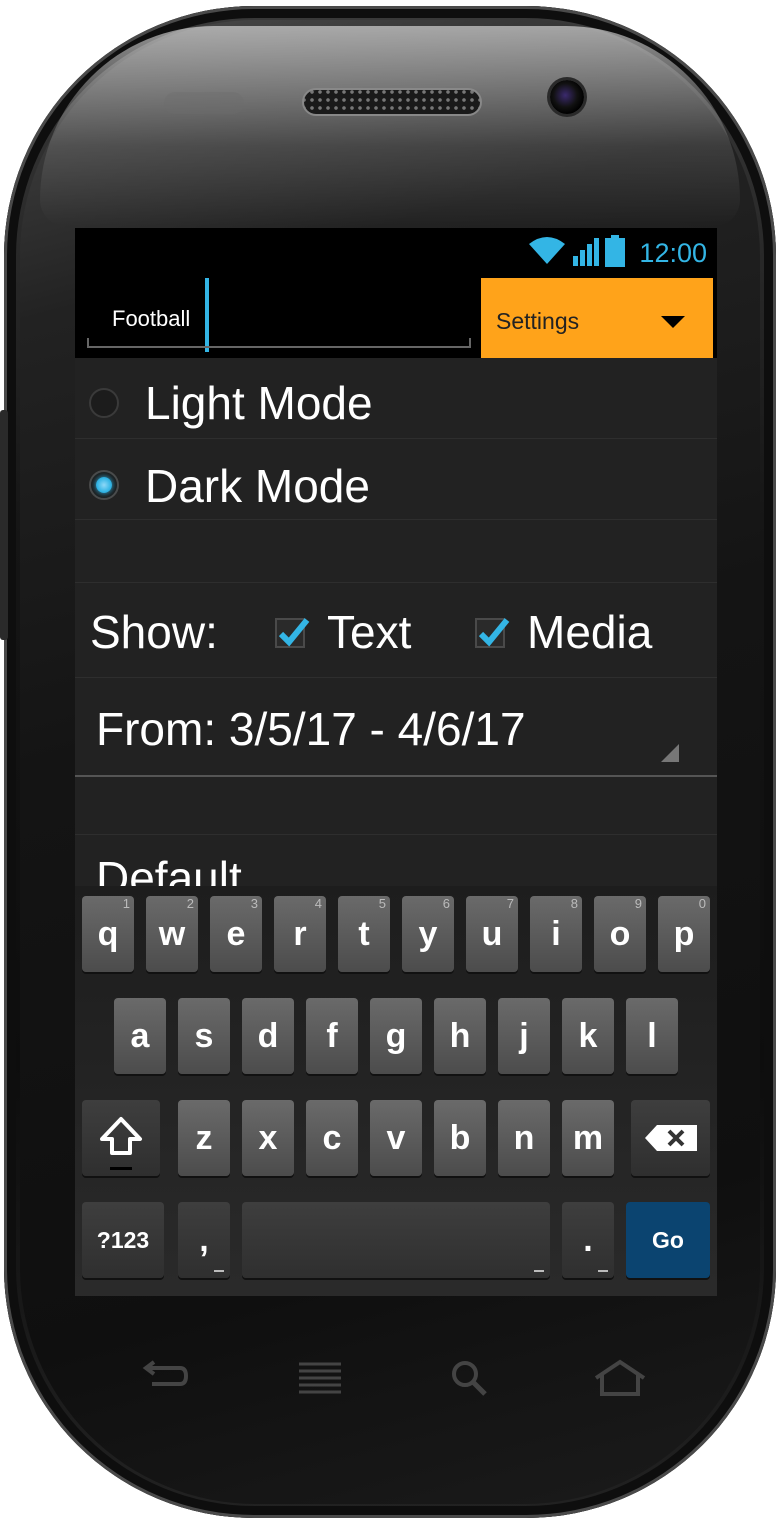  I want to click on date-range-value: From: 3/5/17 - 4/6/17, so click(311, 729).